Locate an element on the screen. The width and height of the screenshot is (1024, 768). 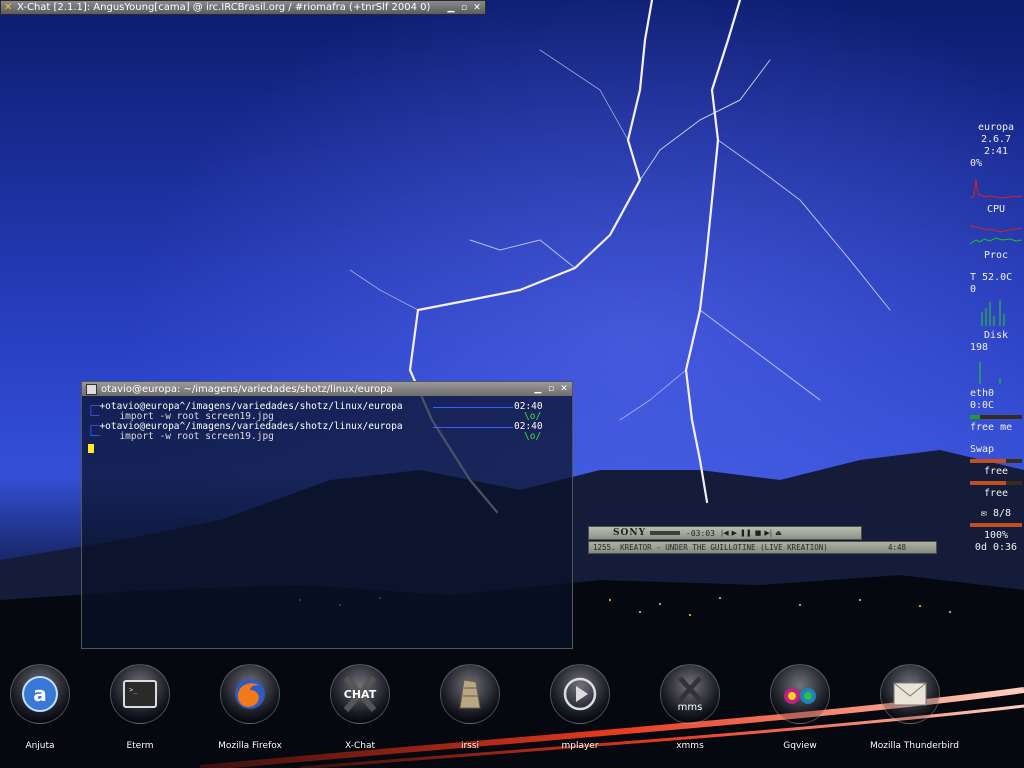
dock-item-irssi: irssi is located at coordinates (470, 707).